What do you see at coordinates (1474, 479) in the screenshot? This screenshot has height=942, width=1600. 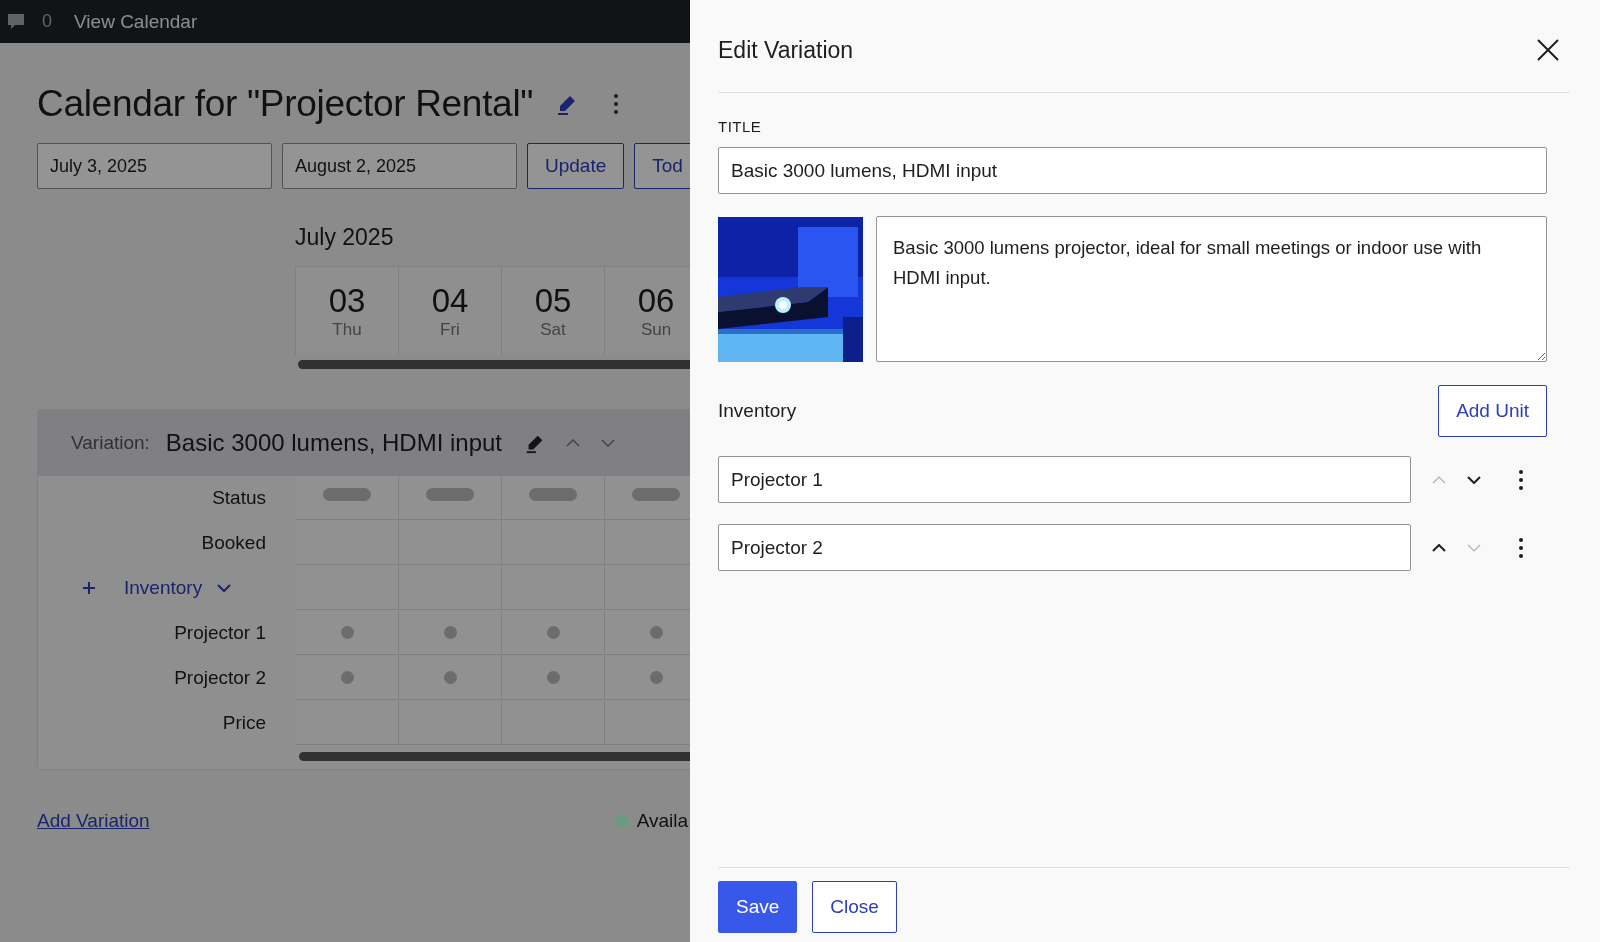 I see `chevron-down-icon` at bounding box center [1474, 479].